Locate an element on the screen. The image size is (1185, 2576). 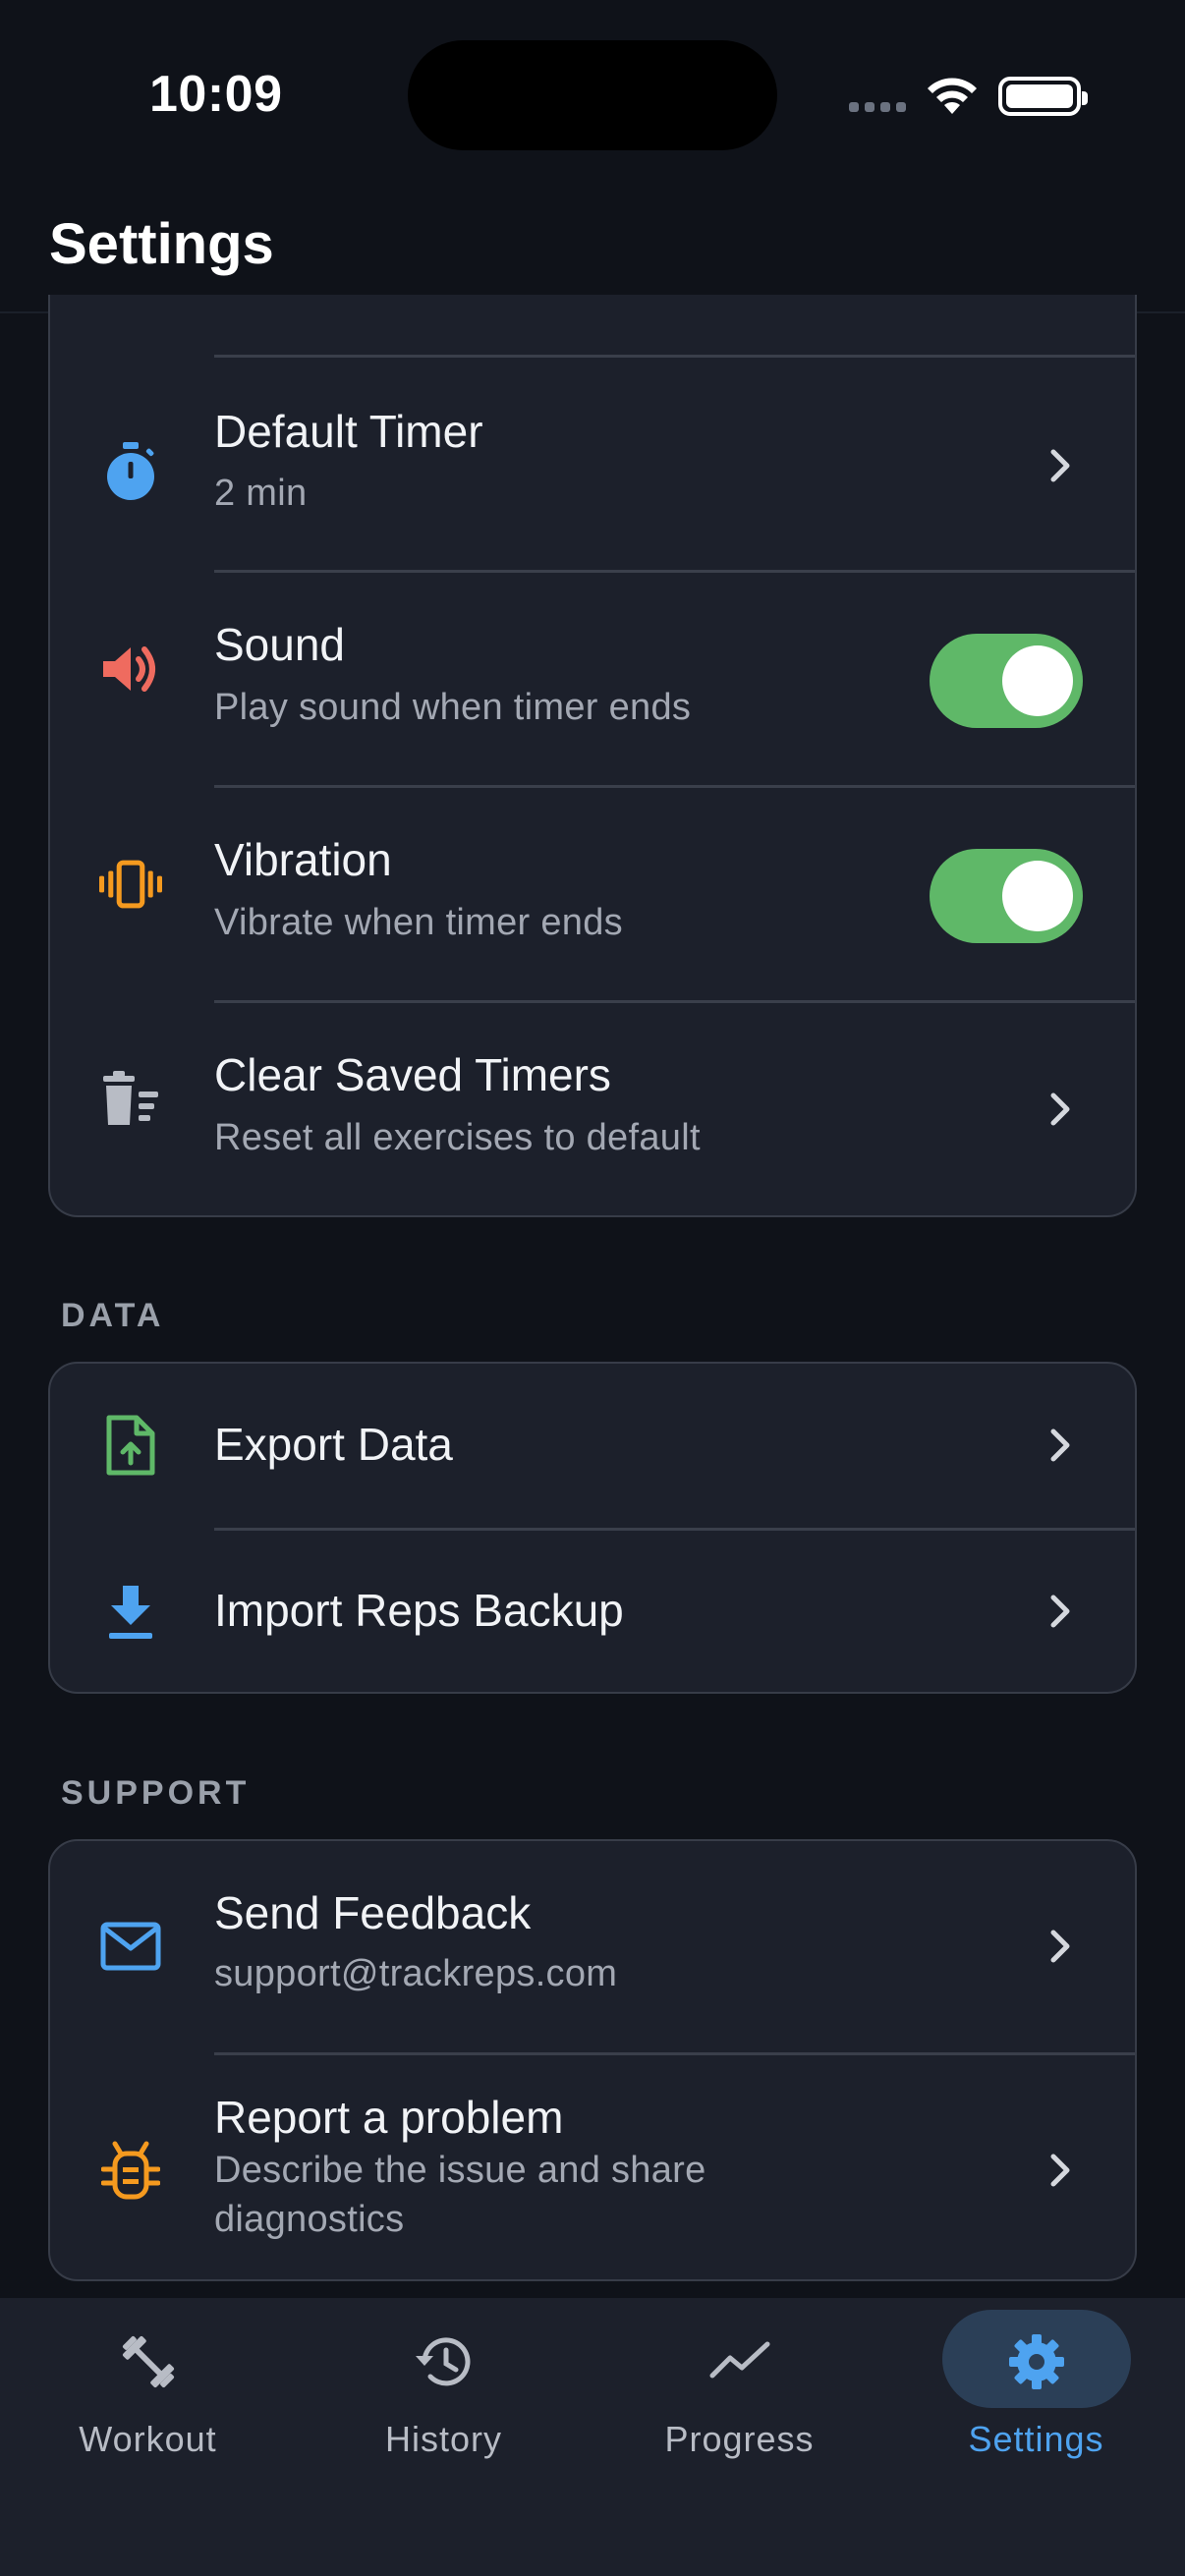
wifi-icon is located at coordinates (953, 96).